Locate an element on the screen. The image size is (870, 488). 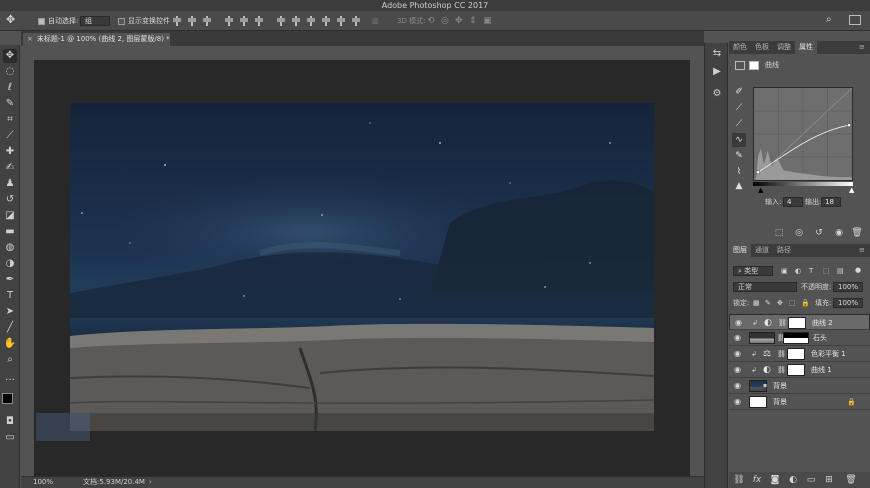
distribute-bottom-icon is located at coordinates (311, 21).